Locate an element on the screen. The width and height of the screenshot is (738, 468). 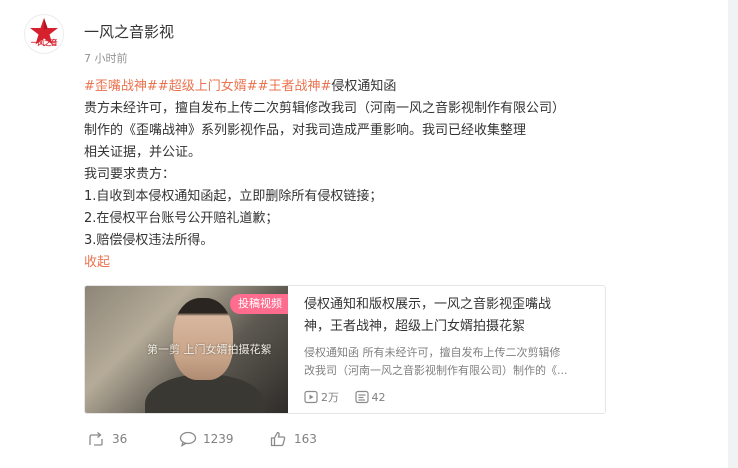
comment-icon is located at coordinates (188, 439).